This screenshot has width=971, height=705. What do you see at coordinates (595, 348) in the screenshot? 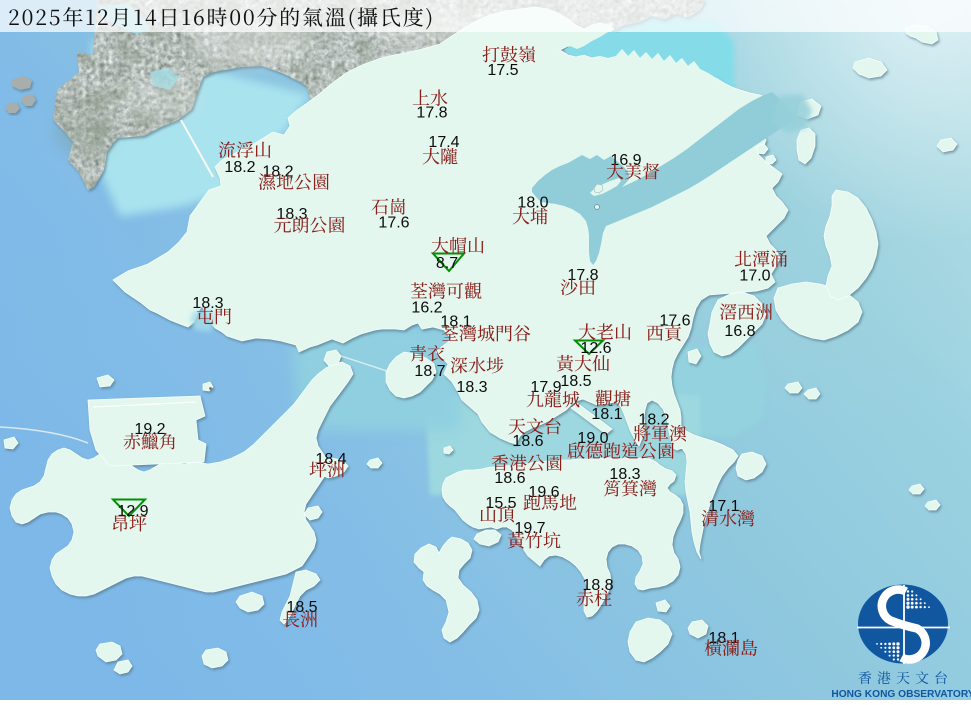
I see `svg-text: 12.6` at bounding box center [595, 348].